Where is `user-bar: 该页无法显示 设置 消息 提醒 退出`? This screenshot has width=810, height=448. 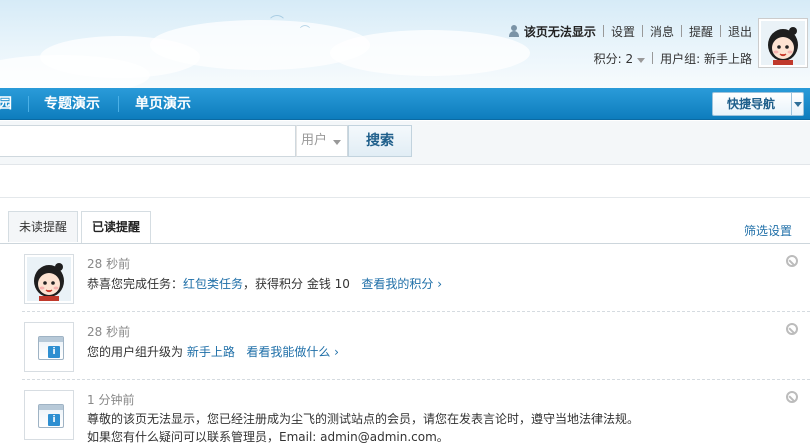 user-bar: 该页无法显示 设置 消息 提醒 退出 is located at coordinates (630, 31).